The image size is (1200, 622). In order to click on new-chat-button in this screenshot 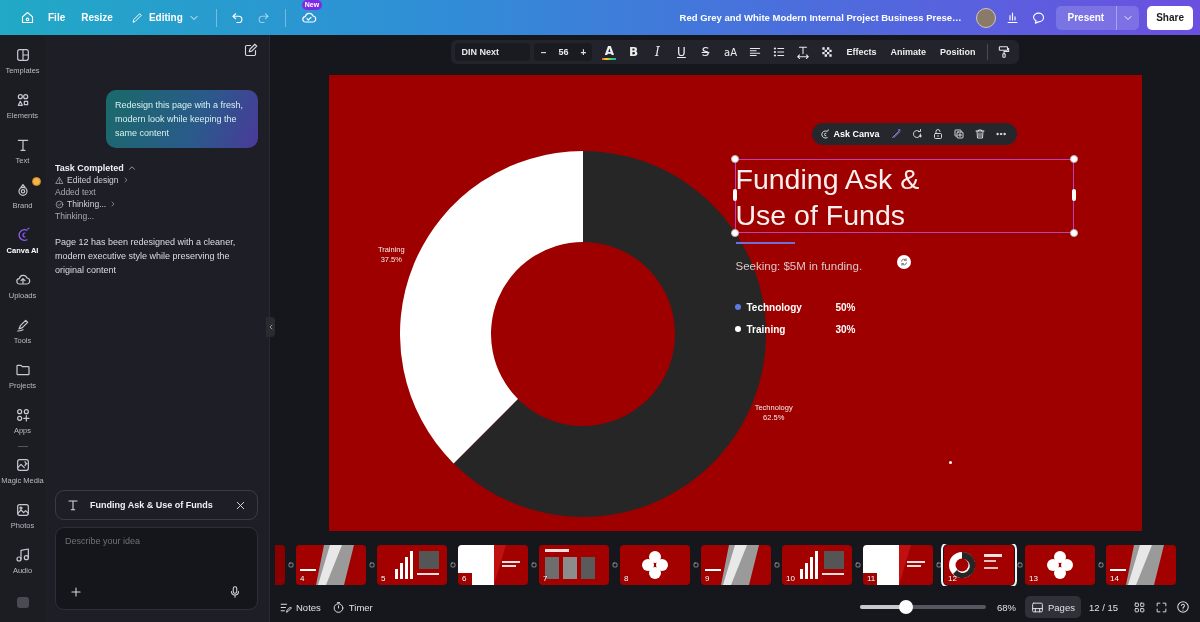, I will do `click(250, 50)`.